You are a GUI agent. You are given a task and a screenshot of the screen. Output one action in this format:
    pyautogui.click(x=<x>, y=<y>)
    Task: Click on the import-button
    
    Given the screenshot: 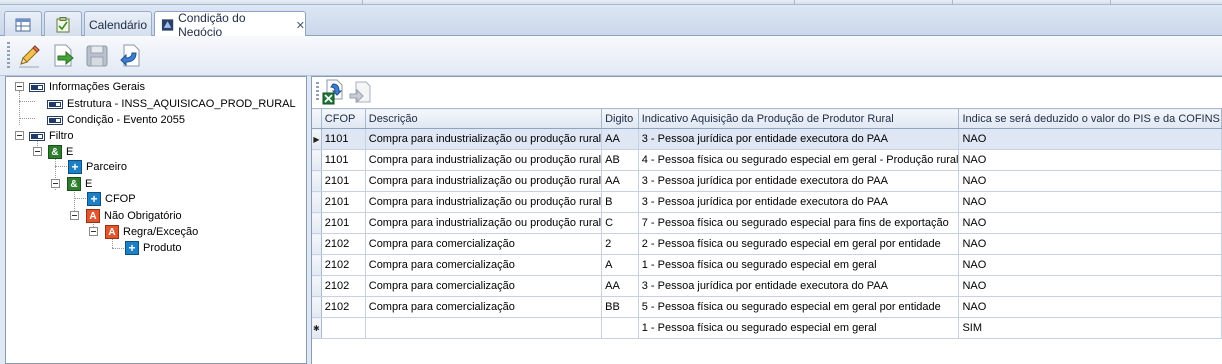 What is the action you would take?
    pyautogui.click(x=360, y=92)
    